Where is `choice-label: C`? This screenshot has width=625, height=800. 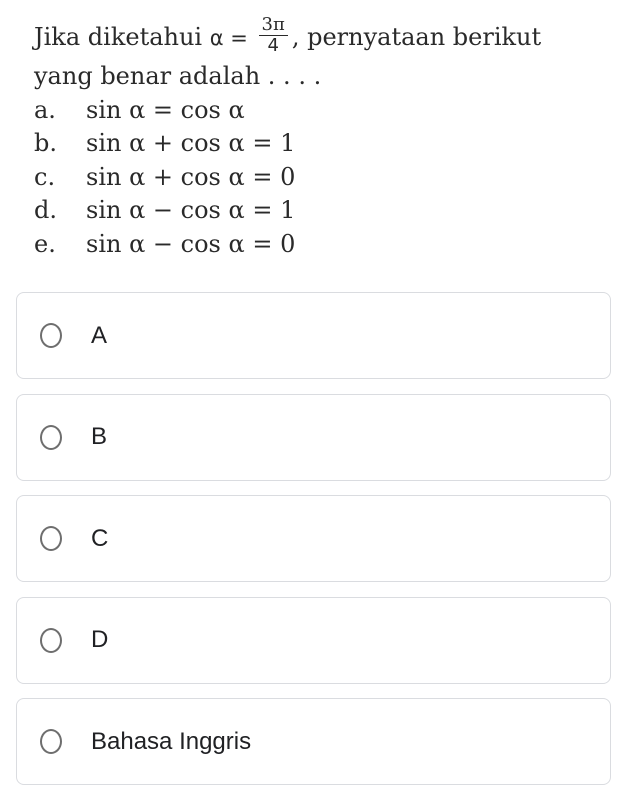
choice-label: C is located at coordinates (100, 538).